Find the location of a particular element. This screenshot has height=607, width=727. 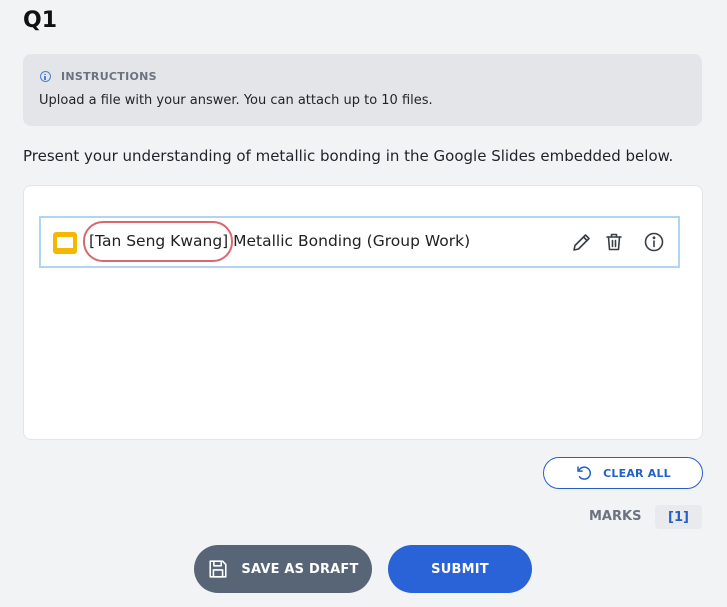

submit-label: SUBMIT is located at coordinates (460, 569).